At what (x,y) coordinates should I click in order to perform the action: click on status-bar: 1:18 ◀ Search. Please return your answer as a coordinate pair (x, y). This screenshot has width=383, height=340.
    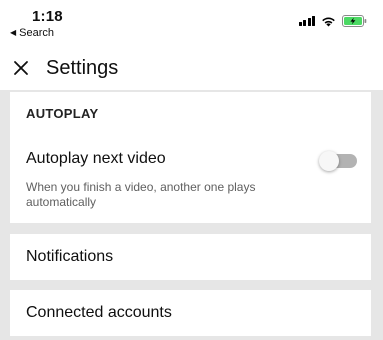
    Looking at the image, I should click on (191, 23).